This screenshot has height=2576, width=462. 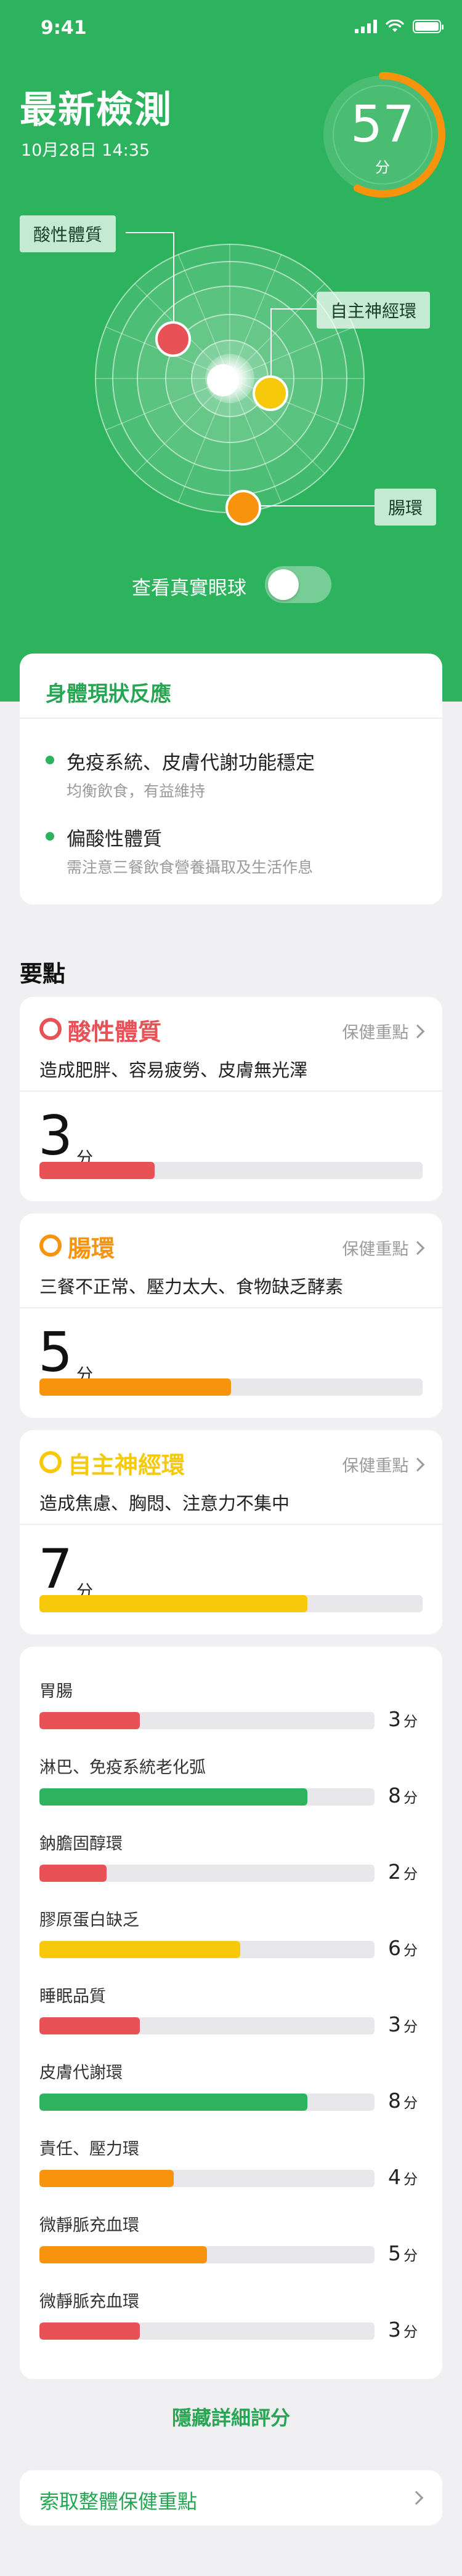 What do you see at coordinates (118, 2501) in the screenshot?
I see `get-health-tips-label: 索取整體保健重點` at bounding box center [118, 2501].